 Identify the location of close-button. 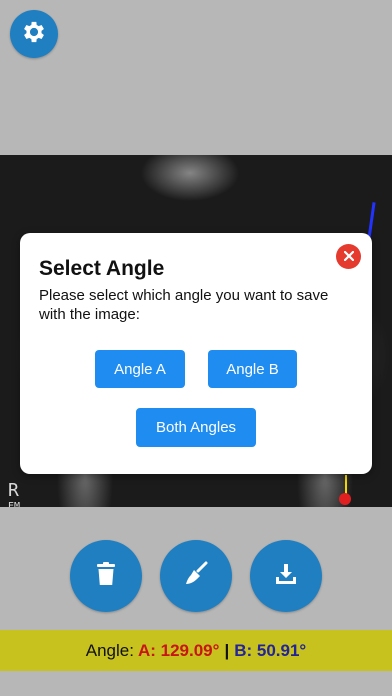
(348, 256).